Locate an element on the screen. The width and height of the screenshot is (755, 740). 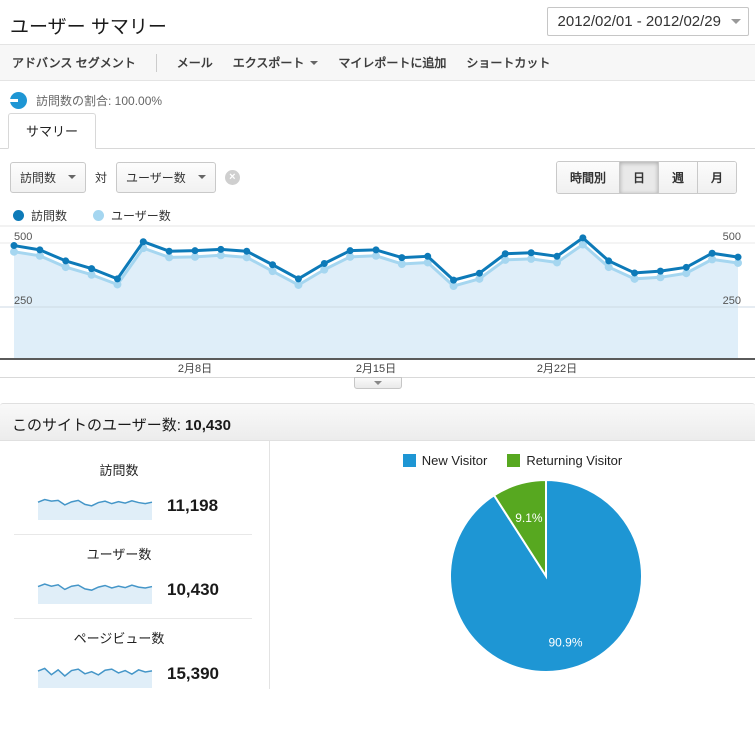
toolbar-export-label: エクスポート is located at coordinates (268, 63).